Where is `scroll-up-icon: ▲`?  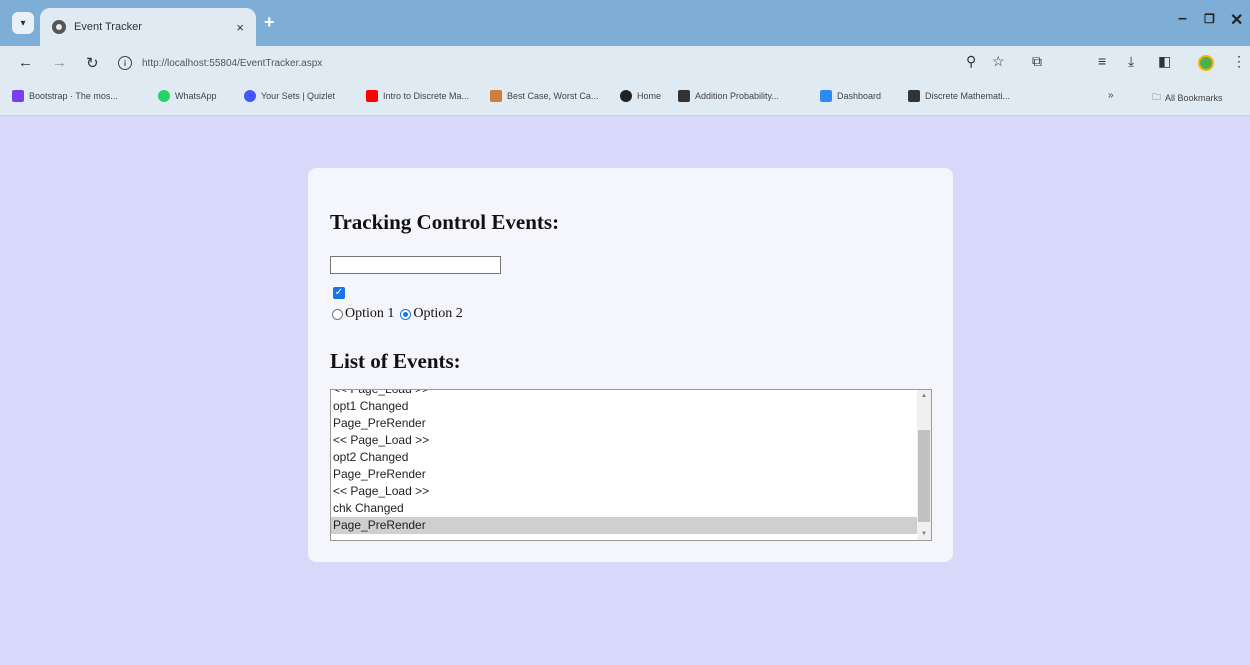
scroll-up-icon: ▲ is located at coordinates (924, 396).